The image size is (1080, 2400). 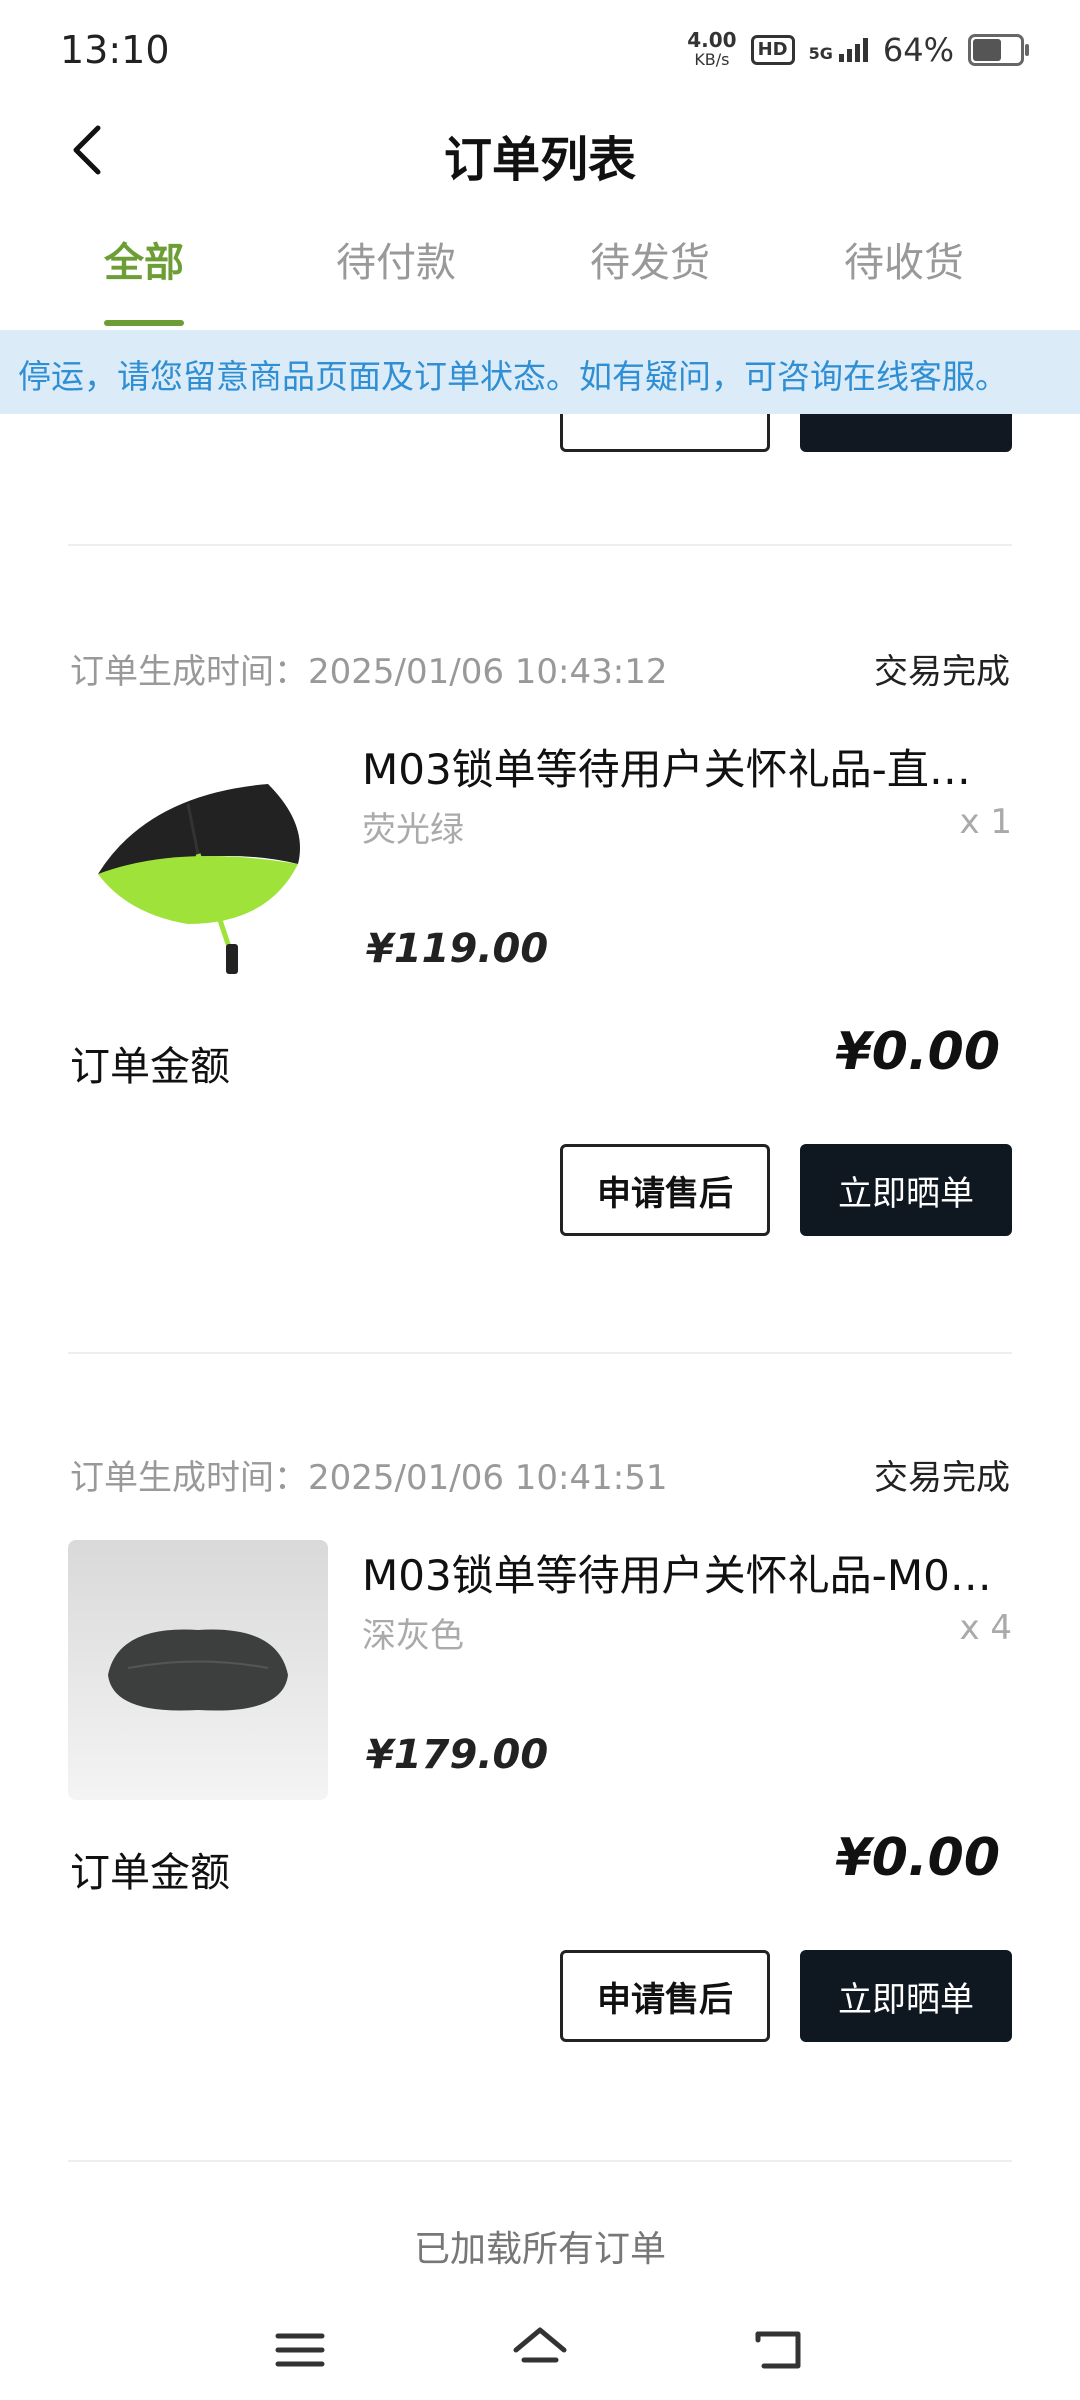 What do you see at coordinates (369, 1478) in the screenshot?
I see `order-time: 订单生成时间：2025/01/06 10:41:51` at bounding box center [369, 1478].